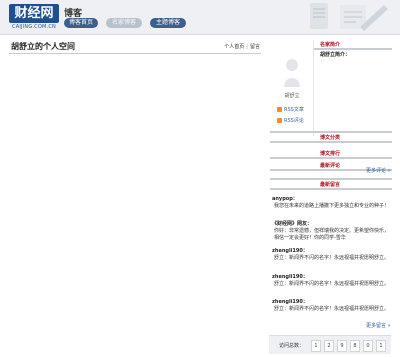 The height and width of the screenshot is (357, 400). I want to click on heading-ranking: 博文排行, so click(330, 154).